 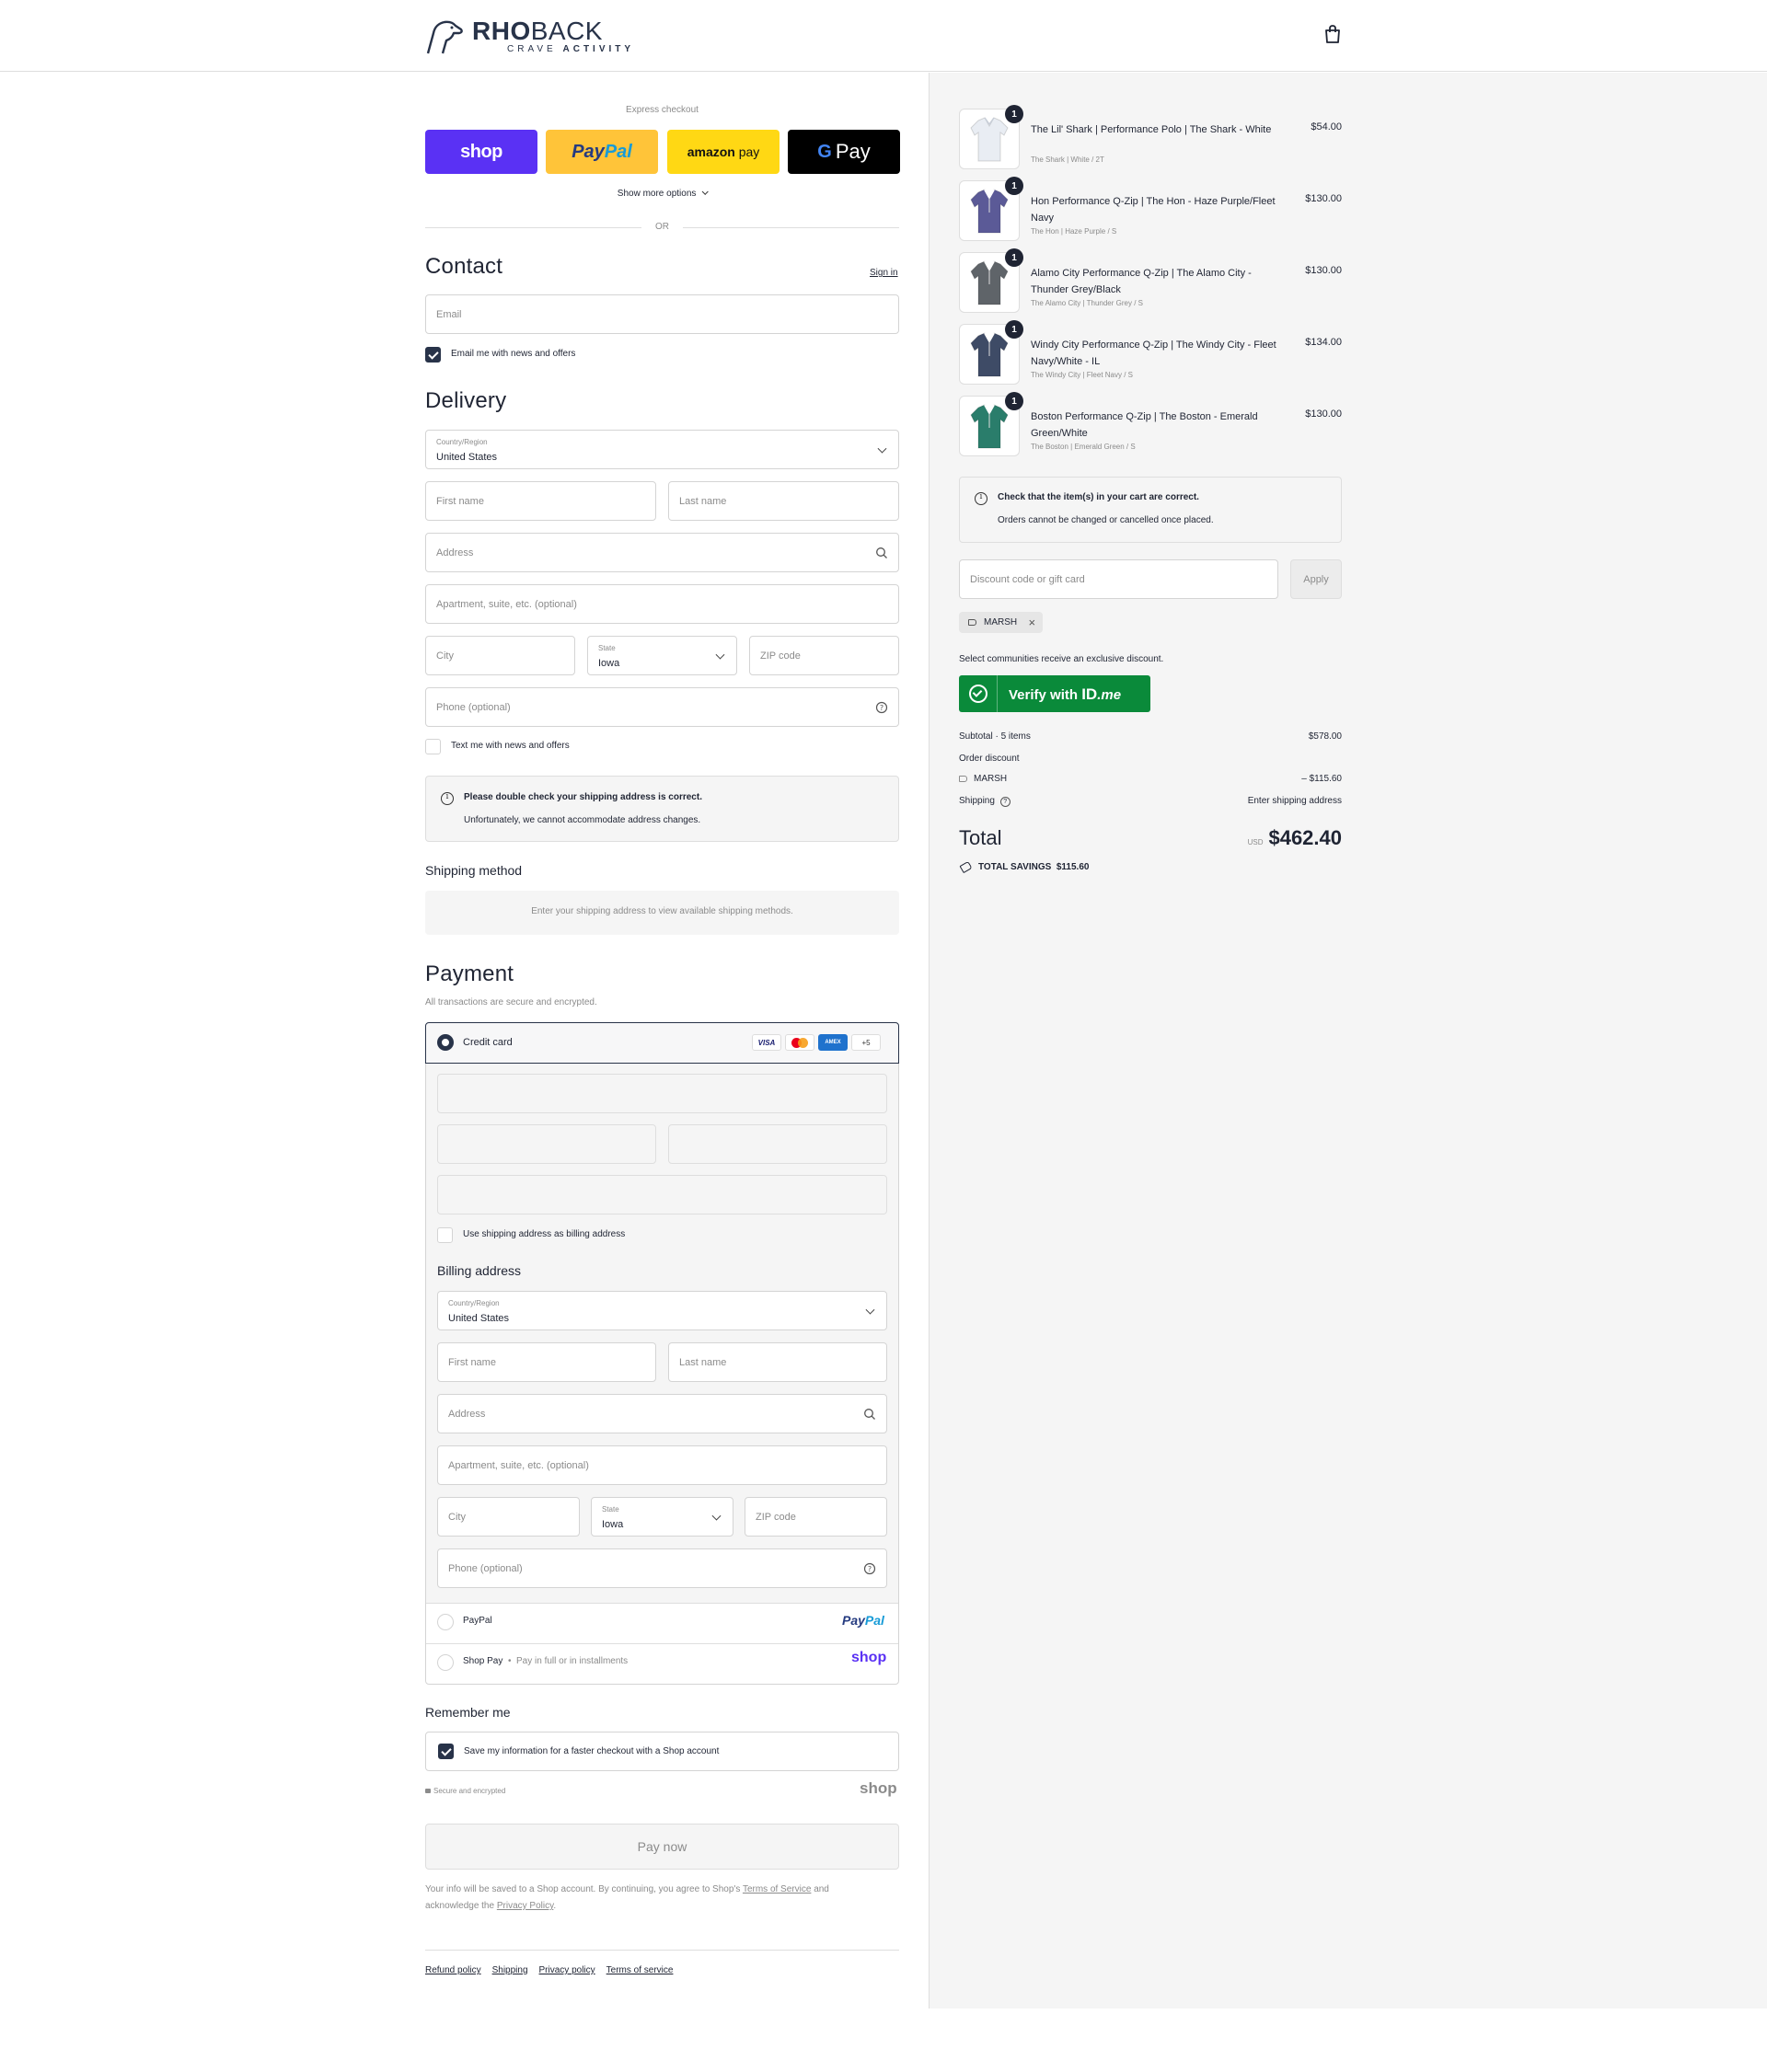 What do you see at coordinates (662, 314) in the screenshot?
I see `email-field: Email` at bounding box center [662, 314].